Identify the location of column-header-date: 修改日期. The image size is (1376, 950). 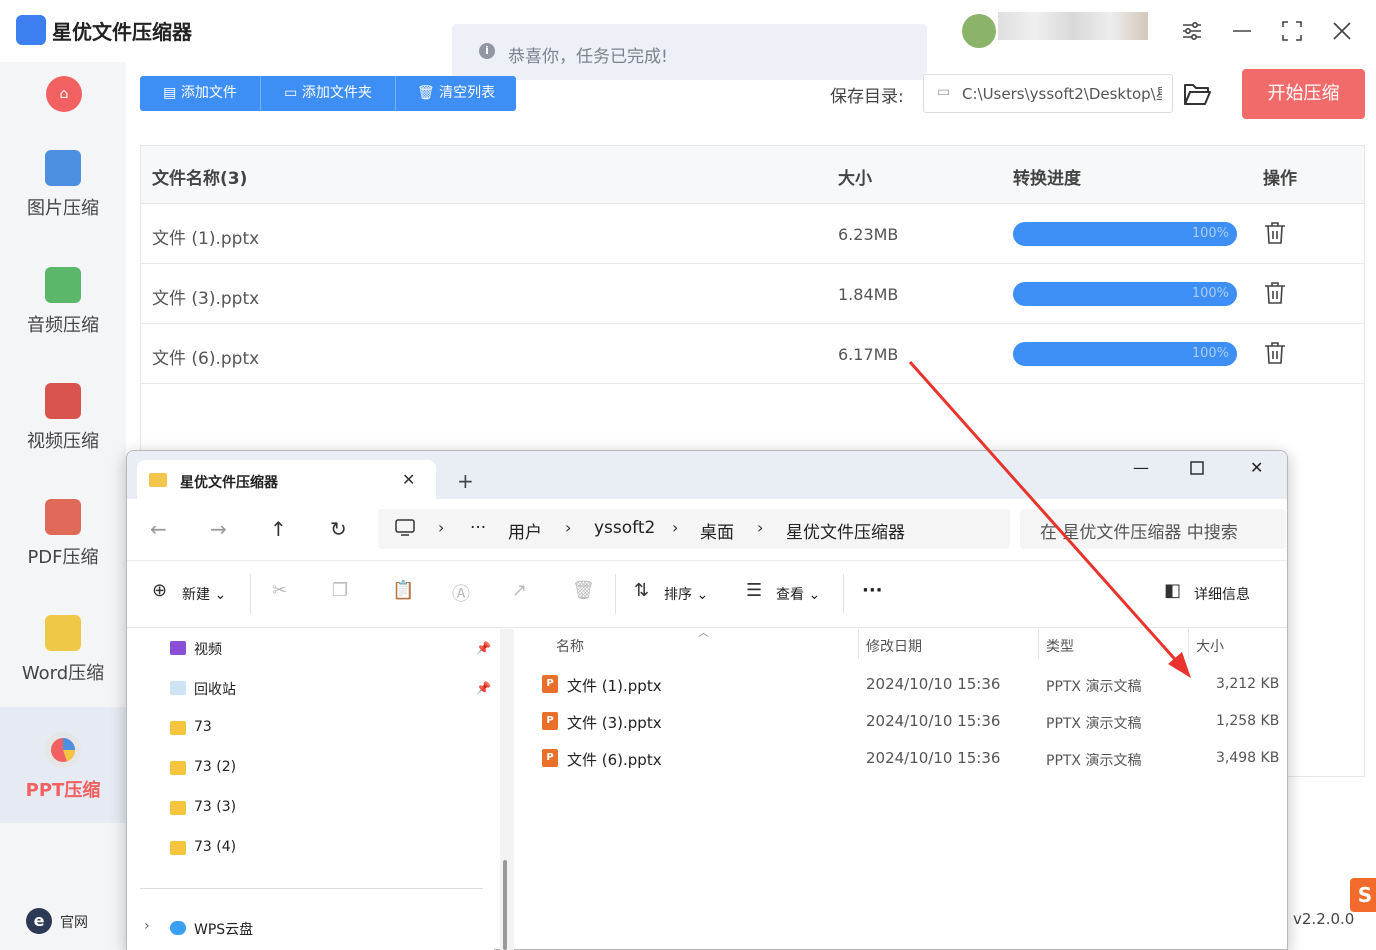
(894, 646).